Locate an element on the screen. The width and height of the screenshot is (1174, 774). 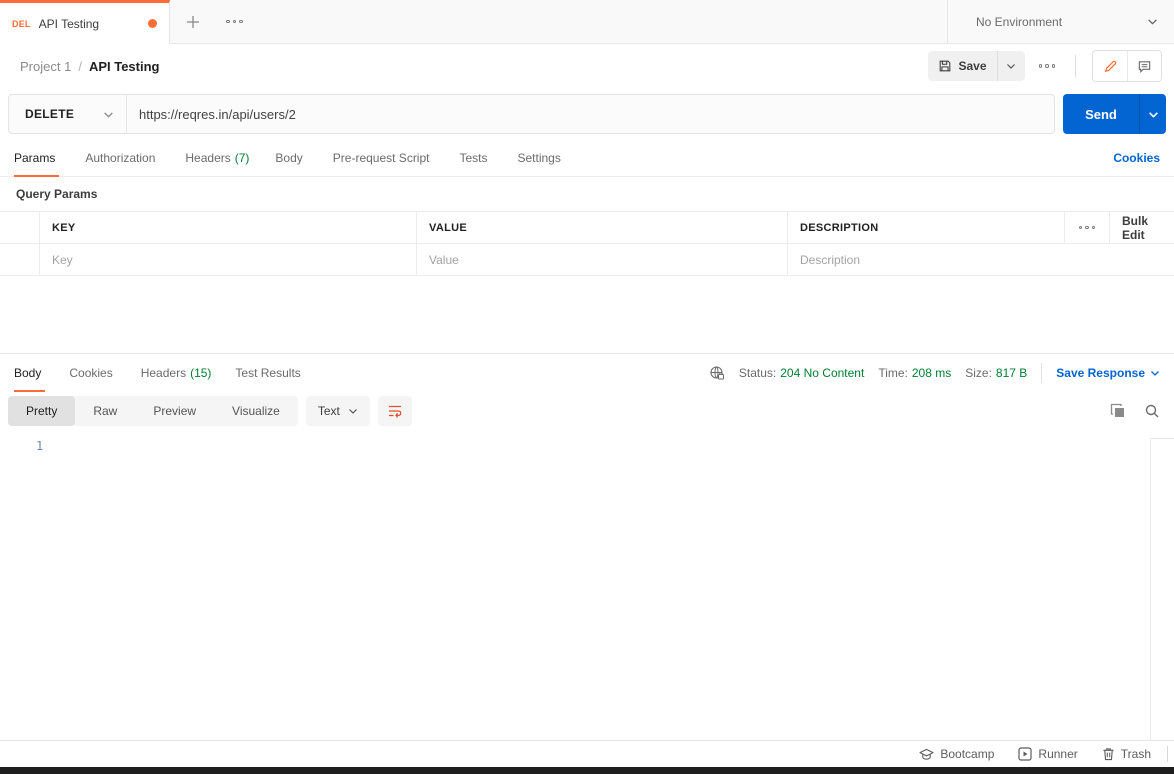
pencil-icon is located at coordinates (1110, 66).